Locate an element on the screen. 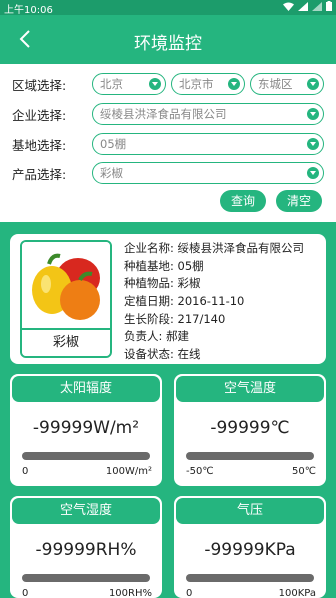 The height and width of the screenshot is (598, 336). product-image: 彩椒 is located at coordinates (66, 299).